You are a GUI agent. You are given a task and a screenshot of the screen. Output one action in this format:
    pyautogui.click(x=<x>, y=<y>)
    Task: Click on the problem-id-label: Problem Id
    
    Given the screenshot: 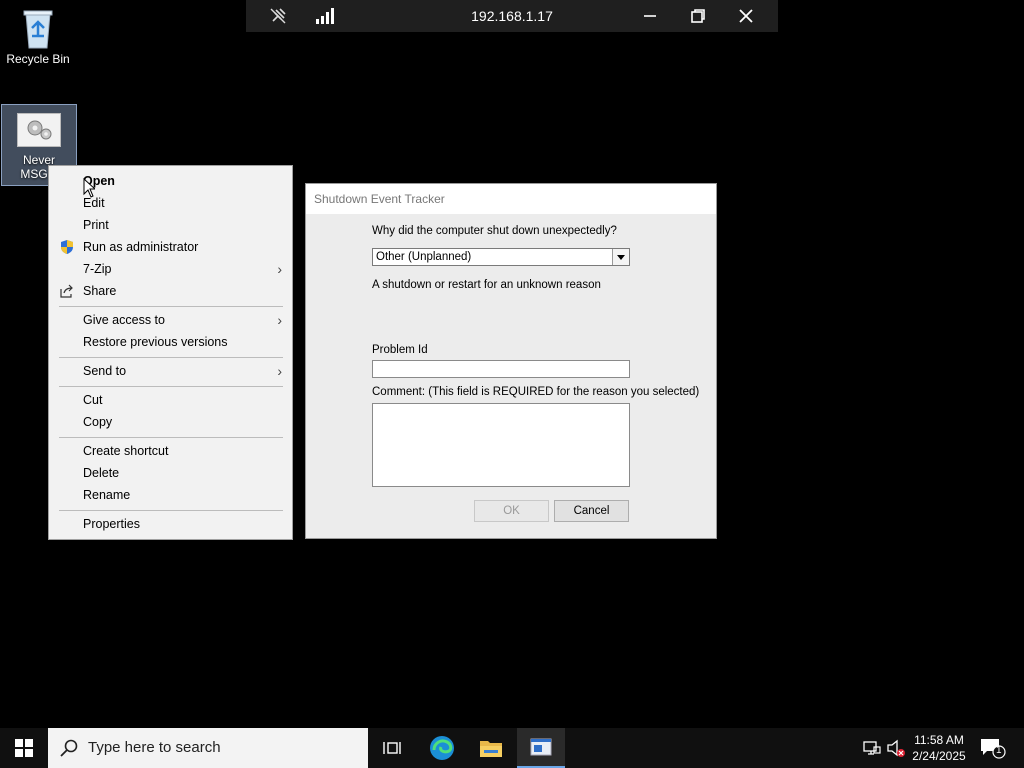 What is the action you would take?
    pyautogui.click(x=400, y=350)
    